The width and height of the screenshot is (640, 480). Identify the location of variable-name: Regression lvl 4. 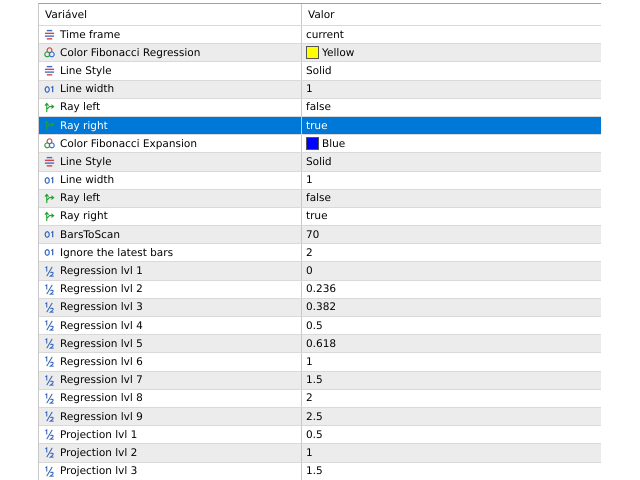
(101, 326).